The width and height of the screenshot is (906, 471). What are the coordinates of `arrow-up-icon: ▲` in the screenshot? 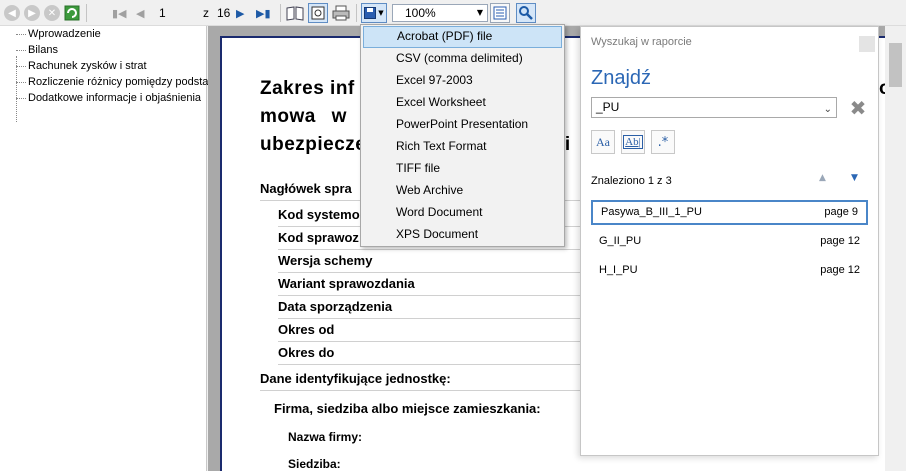 It's located at (822, 178).